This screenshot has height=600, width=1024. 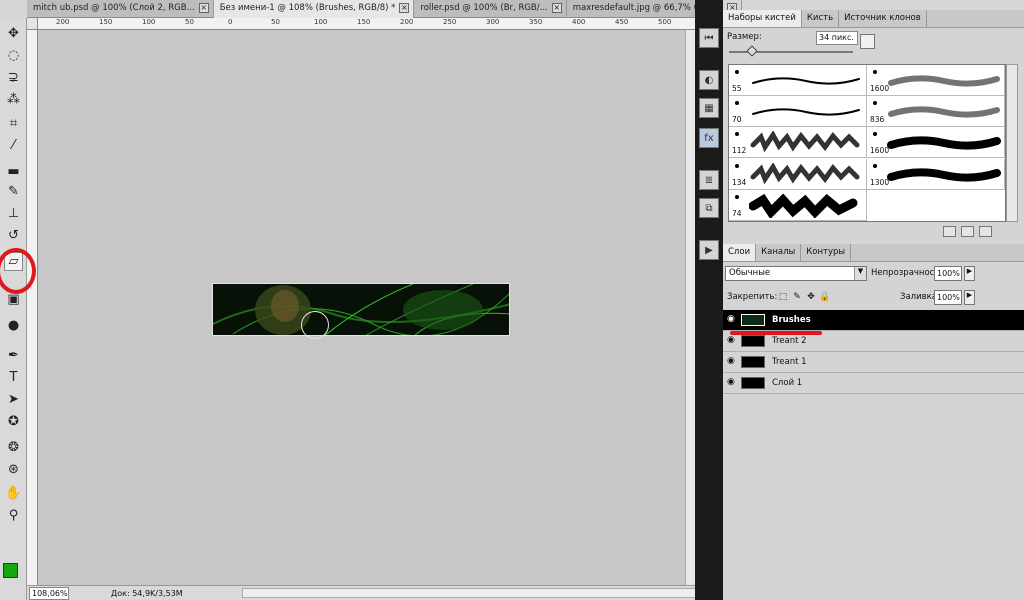 What do you see at coordinates (883, 18) in the screenshot?
I see `tab-clone-source: Источник клонов` at bounding box center [883, 18].